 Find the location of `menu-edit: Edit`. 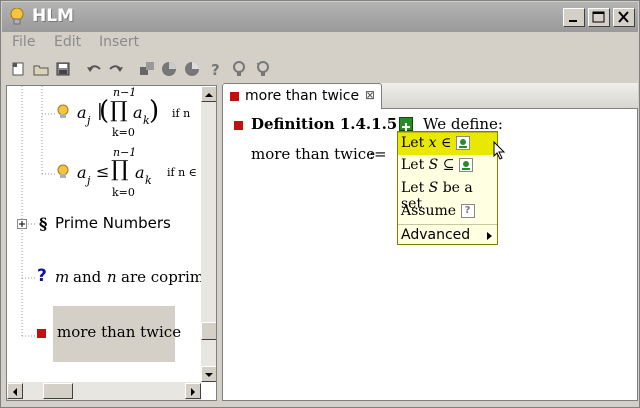

menu-edit: Edit is located at coordinates (67, 42).